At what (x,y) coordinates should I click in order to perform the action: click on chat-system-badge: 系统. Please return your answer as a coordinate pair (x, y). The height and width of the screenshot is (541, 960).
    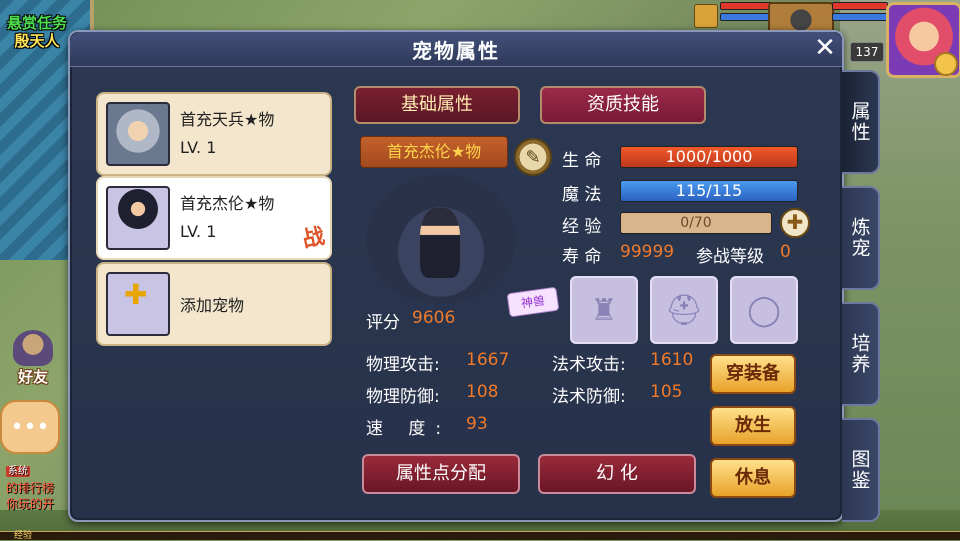
    Looking at the image, I should click on (18, 471).